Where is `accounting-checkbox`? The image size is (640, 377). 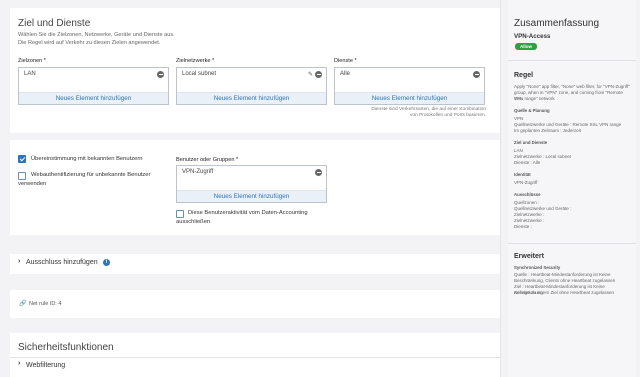 accounting-checkbox is located at coordinates (180, 214).